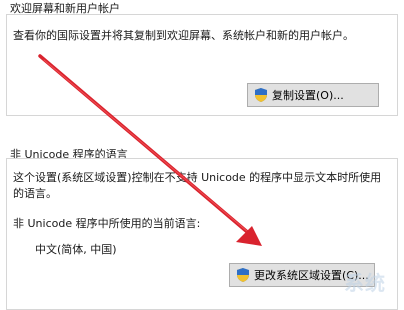 This screenshot has width=404, height=310. What do you see at coordinates (35, 193) in the screenshot?
I see `unicode-description-line2: 的语言。` at bounding box center [35, 193].